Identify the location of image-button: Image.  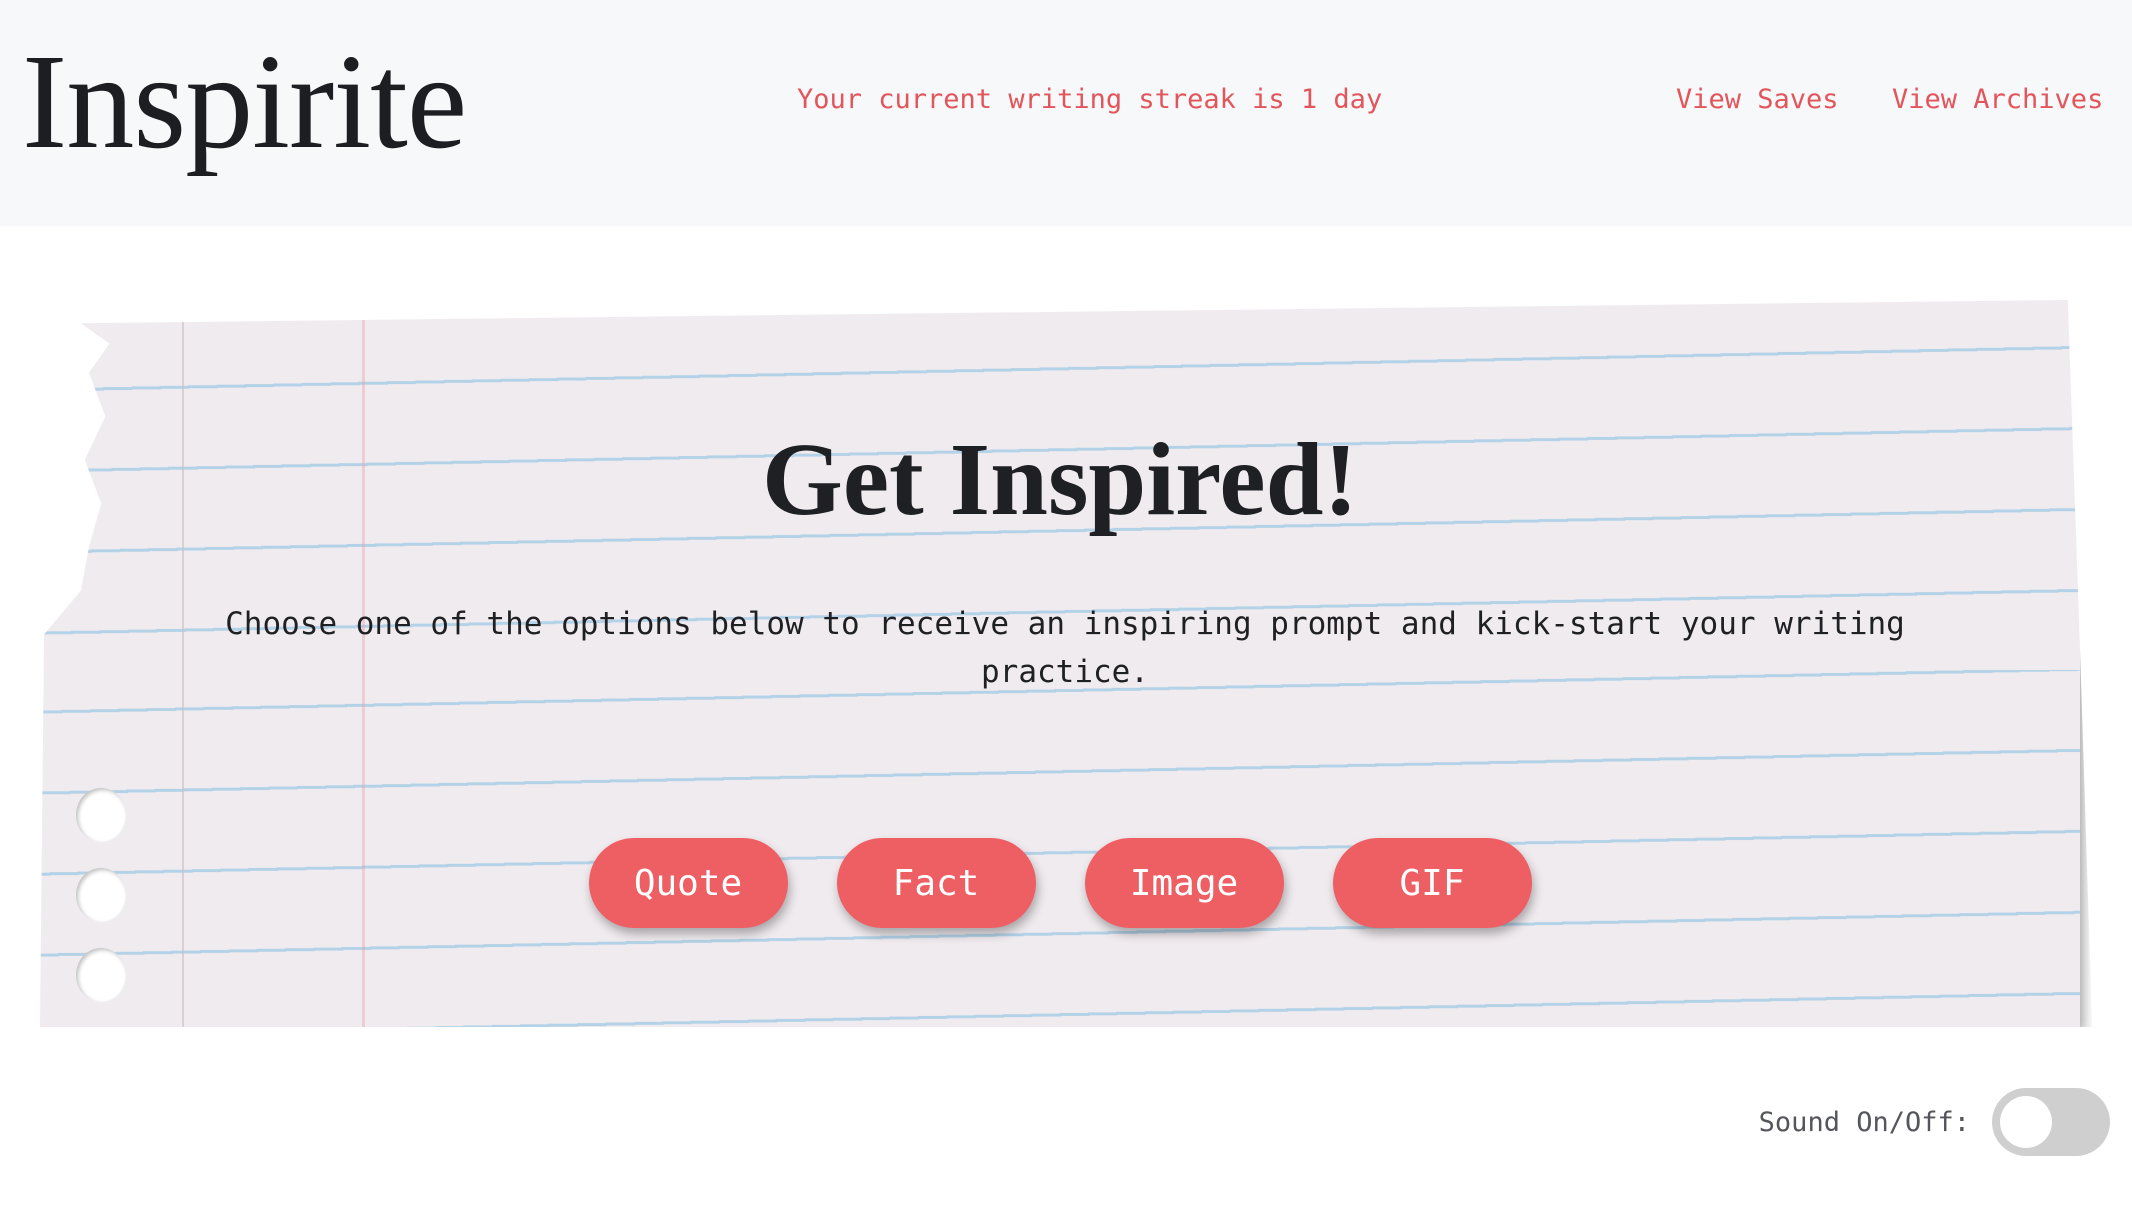
(1184, 883).